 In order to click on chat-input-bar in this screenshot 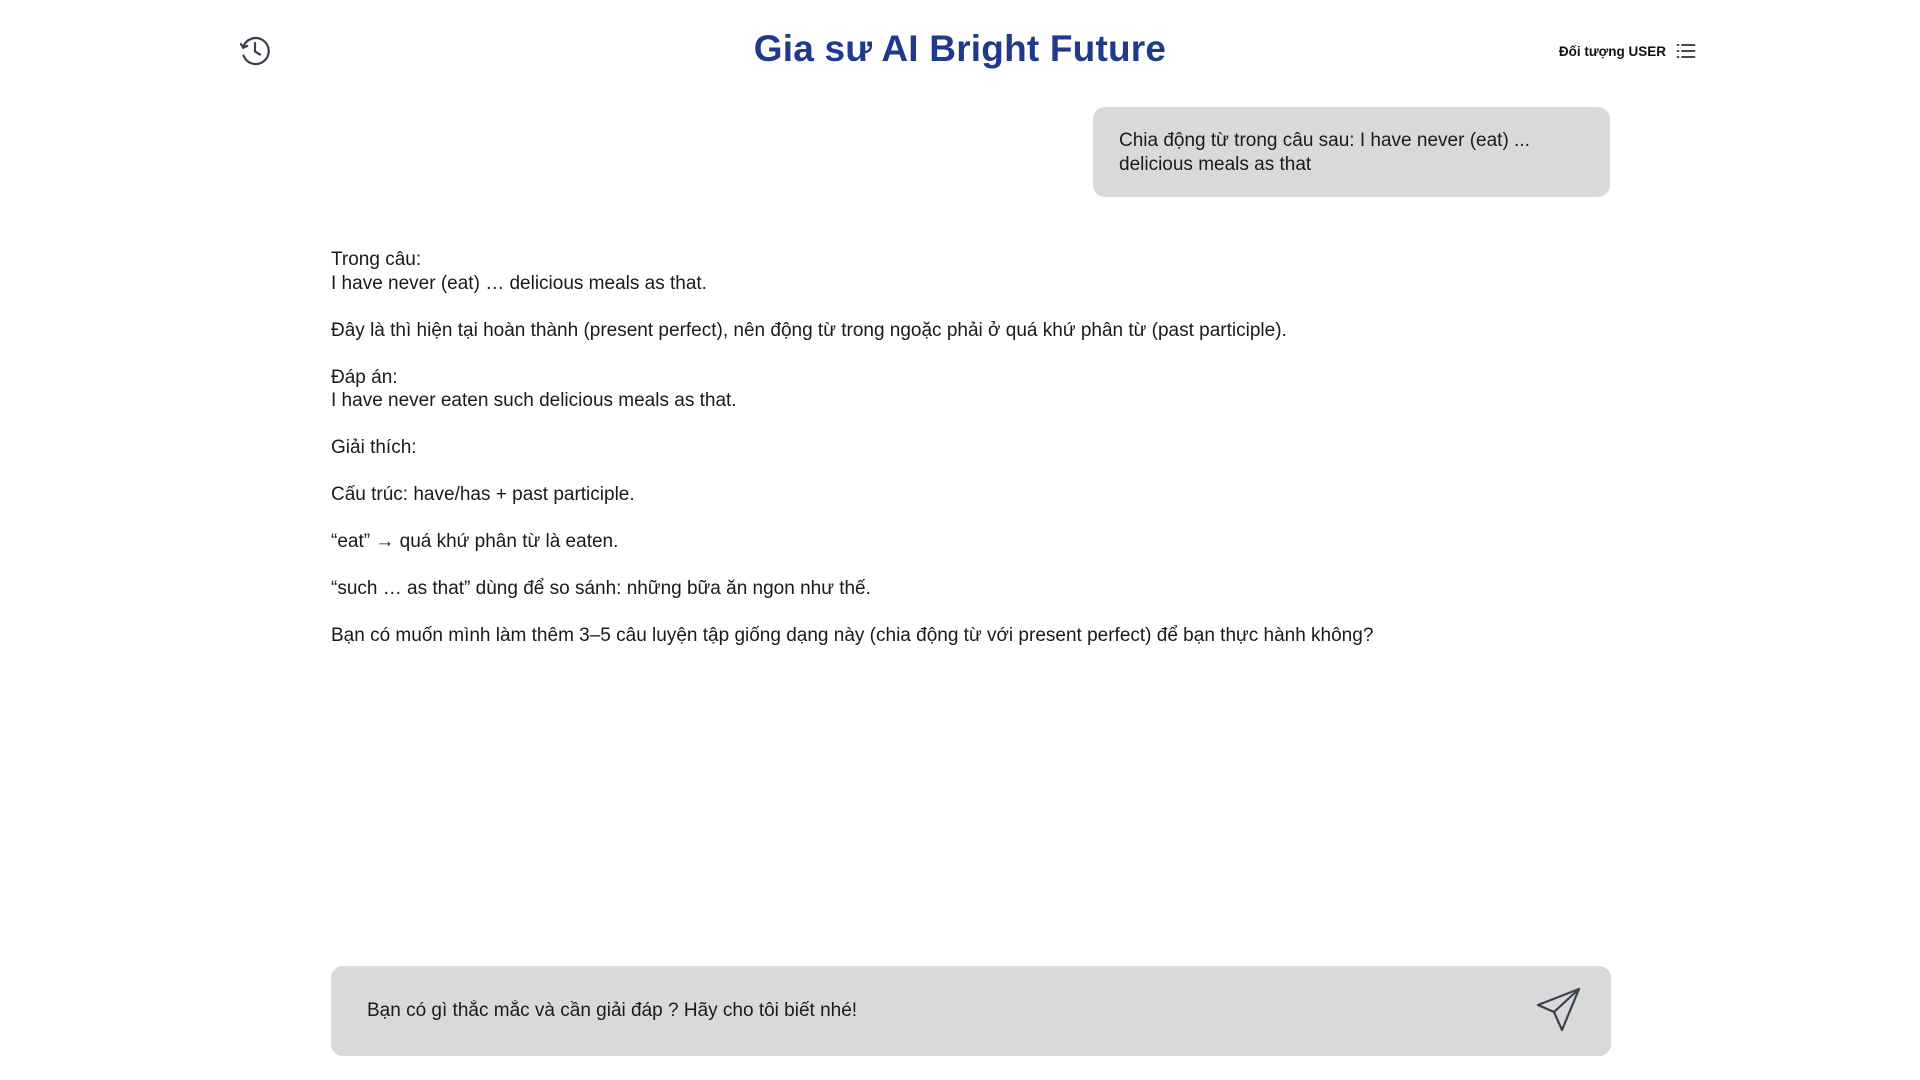, I will do `click(971, 1011)`.